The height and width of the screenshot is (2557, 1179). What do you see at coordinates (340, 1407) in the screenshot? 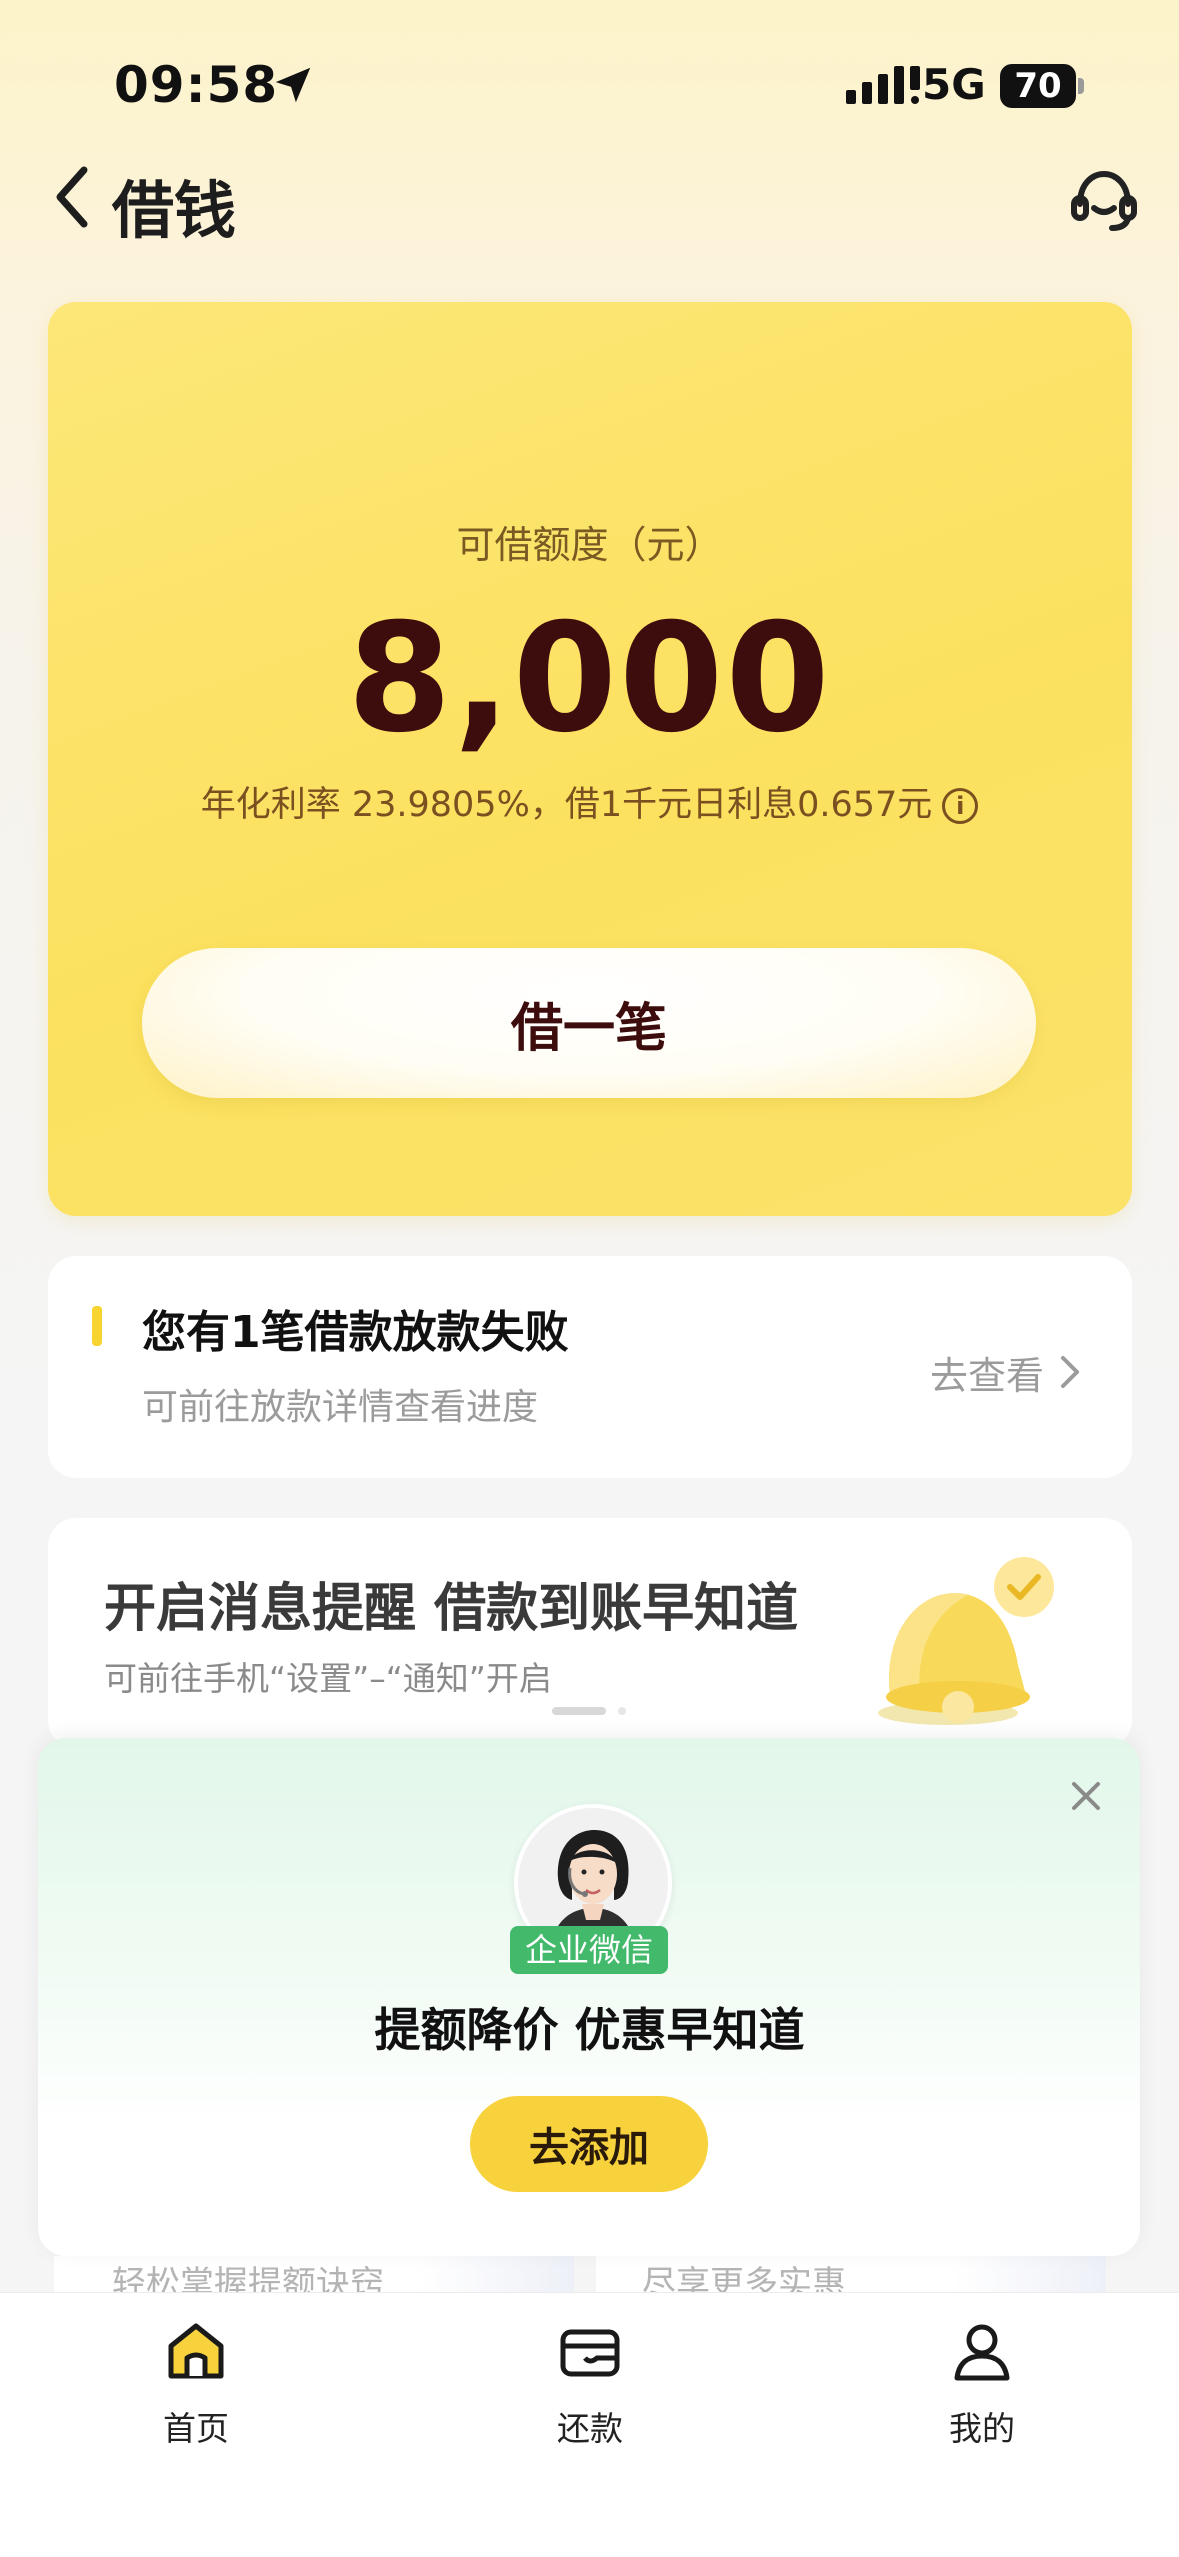
I see `notice-subtitle: 可前往放款详情查看进度` at bounding box center [340, 1407].